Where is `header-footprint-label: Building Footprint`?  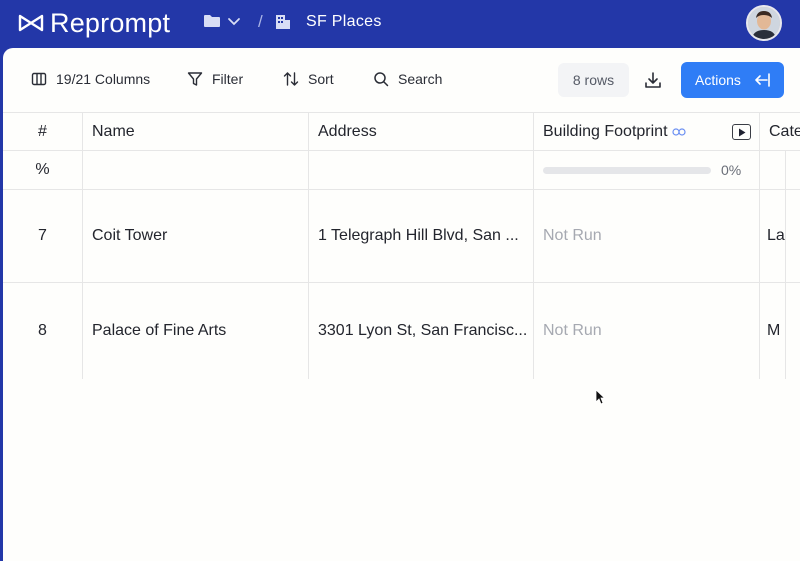 header-footprint-label: Building Footprint is located at coordinates (605, 131).